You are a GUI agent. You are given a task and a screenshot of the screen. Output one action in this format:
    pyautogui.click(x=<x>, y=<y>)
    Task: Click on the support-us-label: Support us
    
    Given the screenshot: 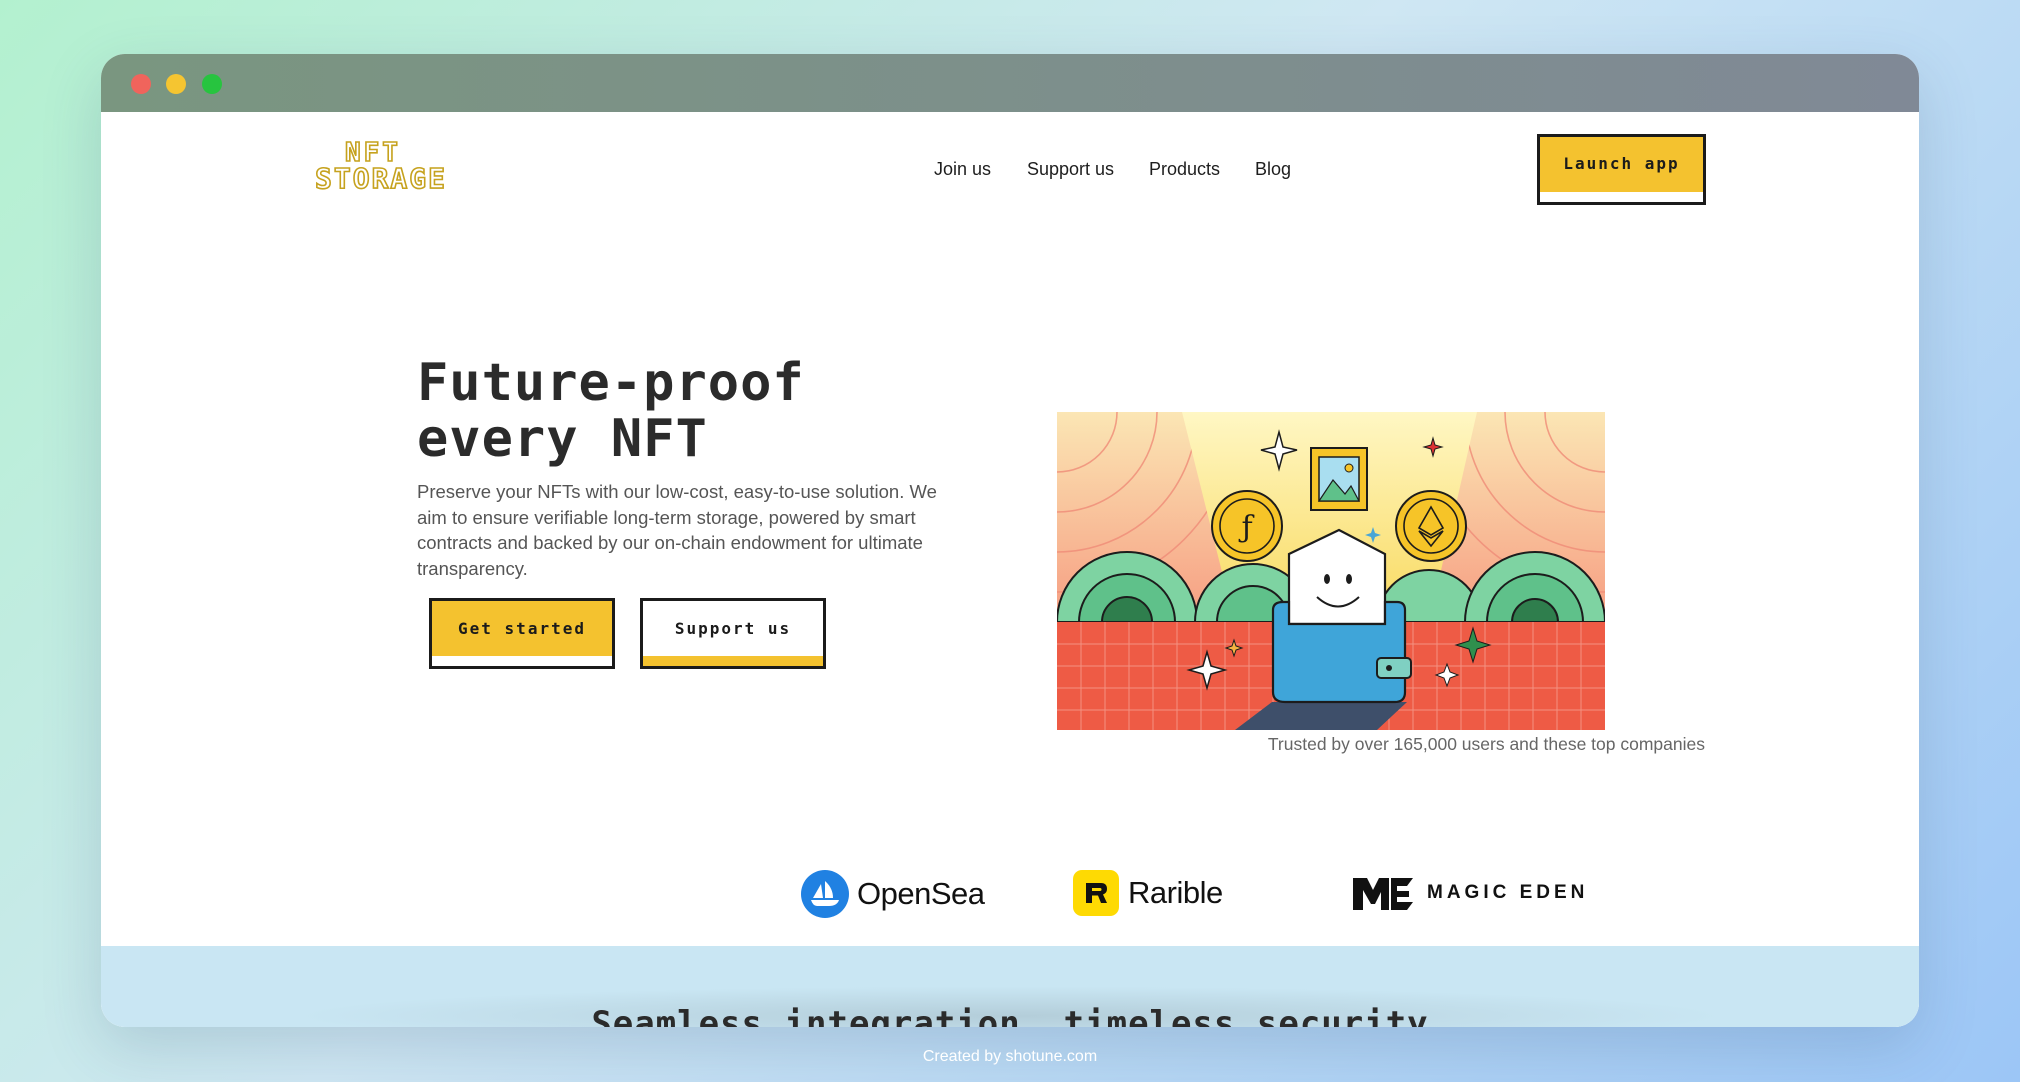 What is the action you would take?
    pyautogui.click(x=733, y=628)
    